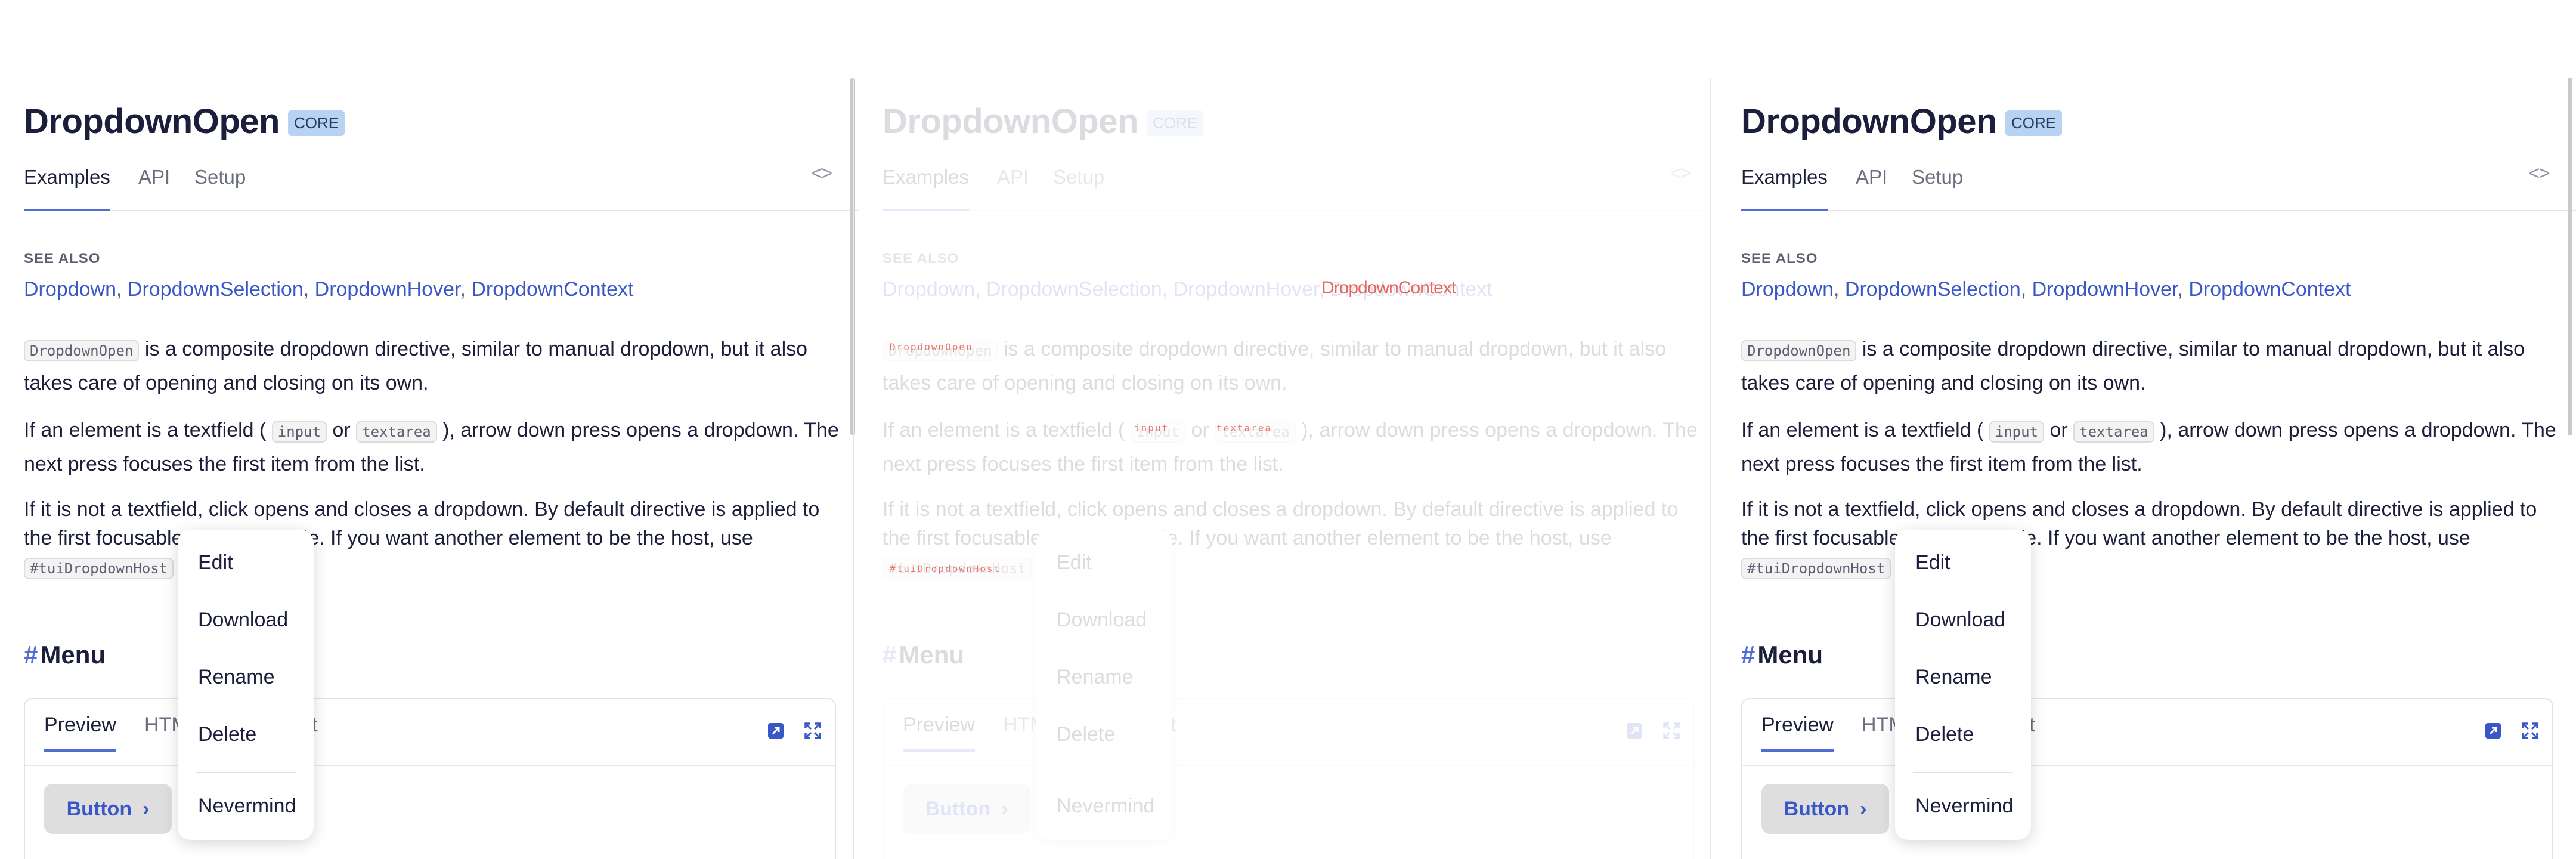 The width and height of the screenshot is (2576, 859). What do you see at coordinates (945, 568) in the screenshot?
I see `render-artifact: #tuiDropdownHost` at bounding box center [945, 568].